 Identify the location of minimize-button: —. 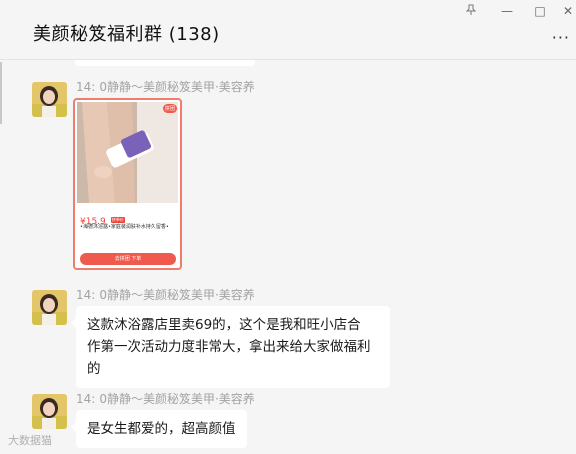
(507, 11).